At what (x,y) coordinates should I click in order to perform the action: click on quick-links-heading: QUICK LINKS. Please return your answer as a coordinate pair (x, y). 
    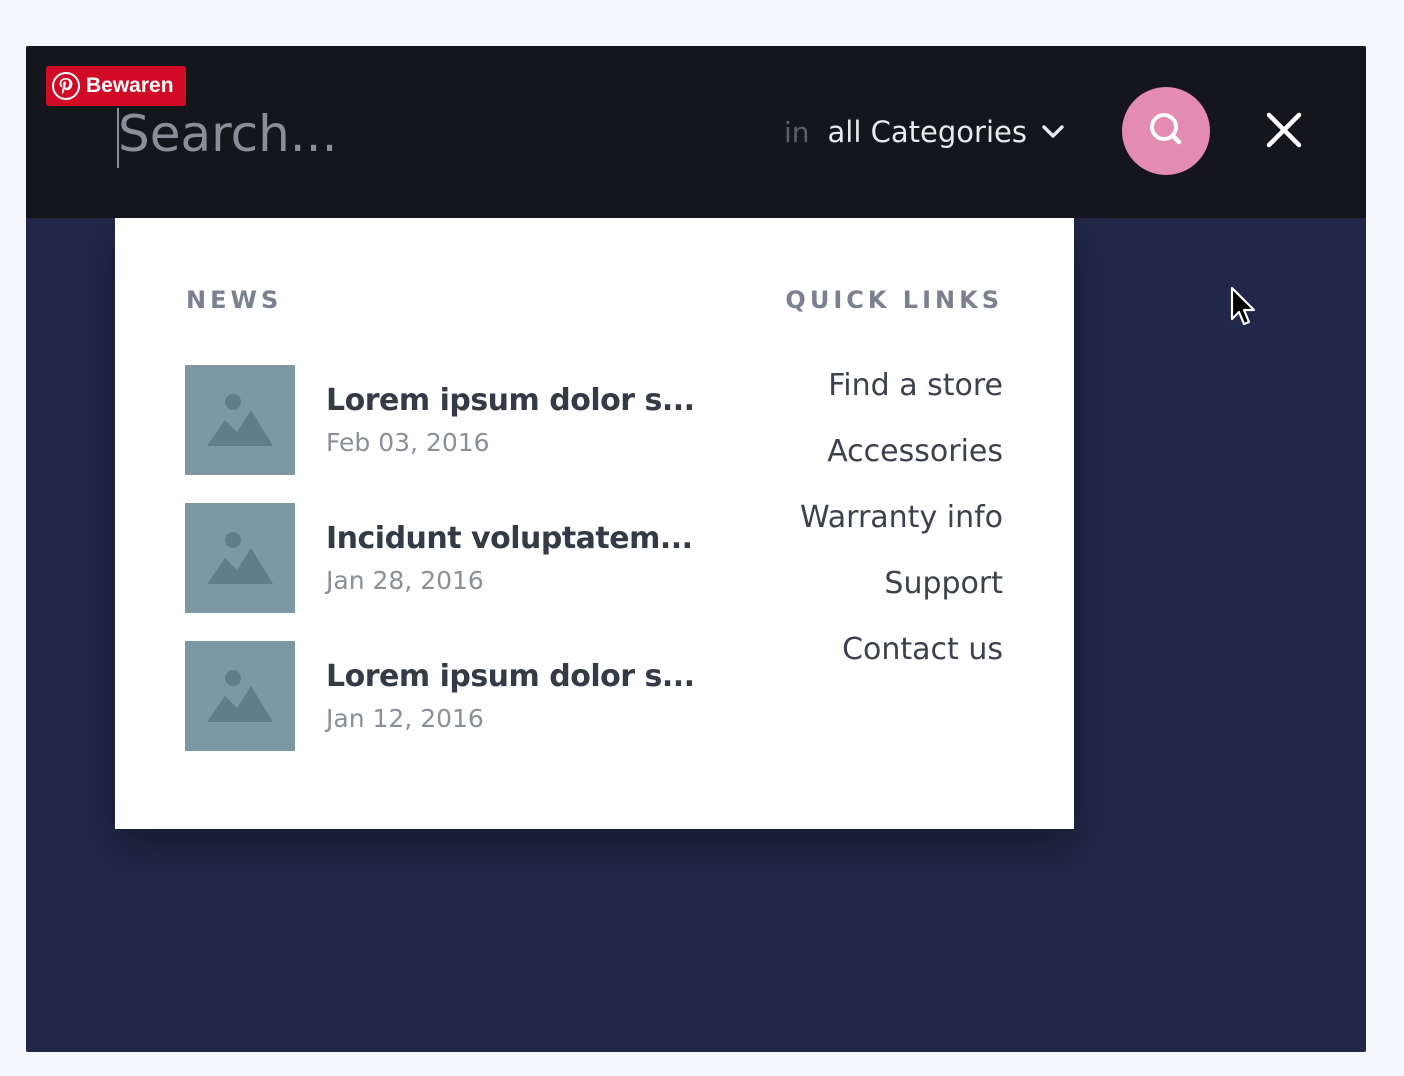
    Looking at the image, I should click on (894, 300).